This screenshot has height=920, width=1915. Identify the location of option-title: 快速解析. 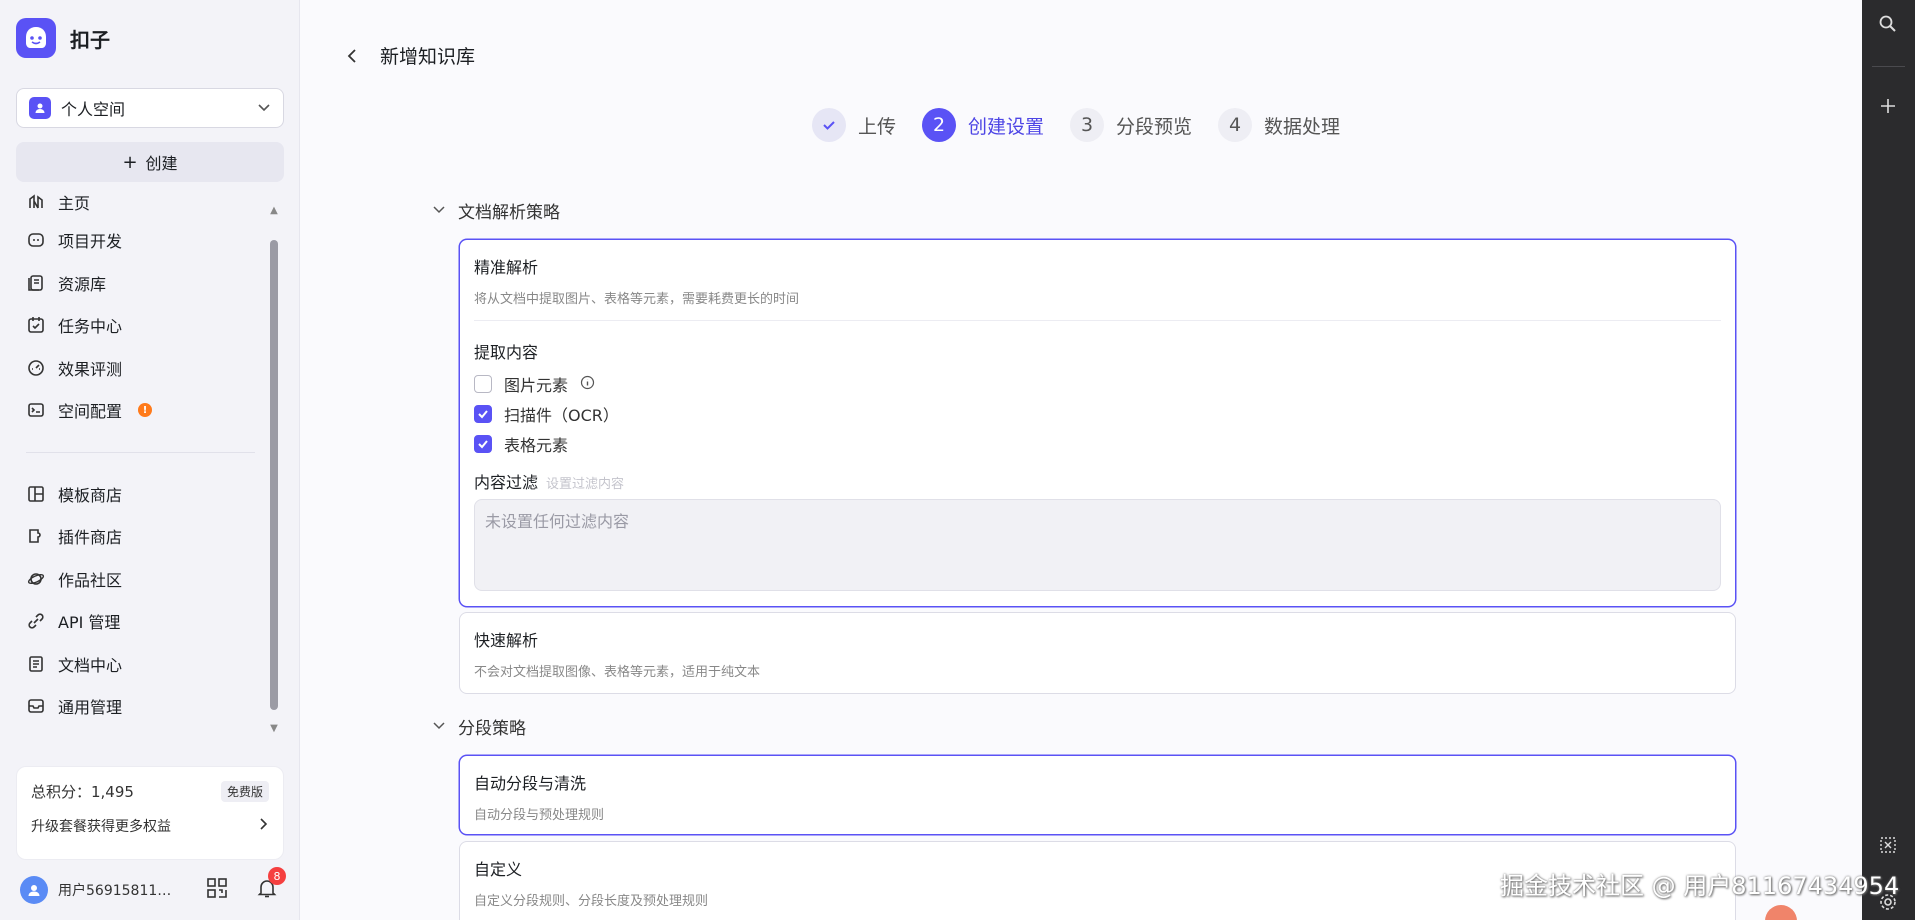
(506, 640).